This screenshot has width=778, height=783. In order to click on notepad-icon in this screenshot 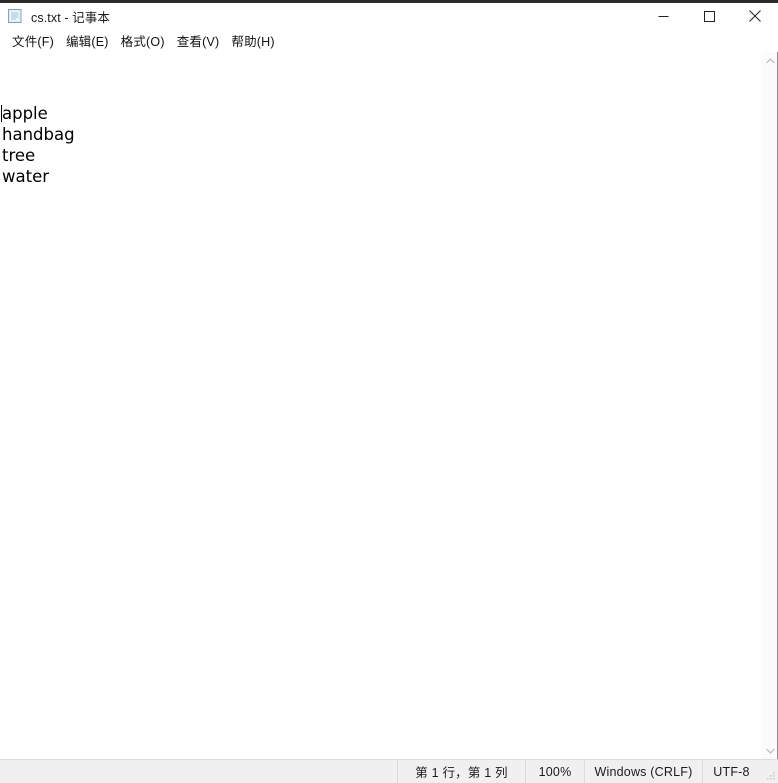, I will do `click(15, 16)`.